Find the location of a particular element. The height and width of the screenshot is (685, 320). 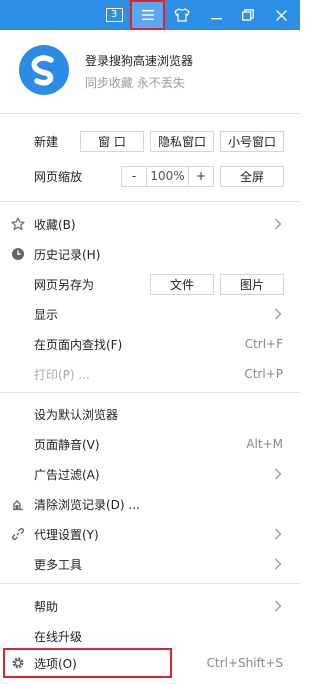

login-link: 登录搜狗高速浏览器 is located at coordinates (139, 60).